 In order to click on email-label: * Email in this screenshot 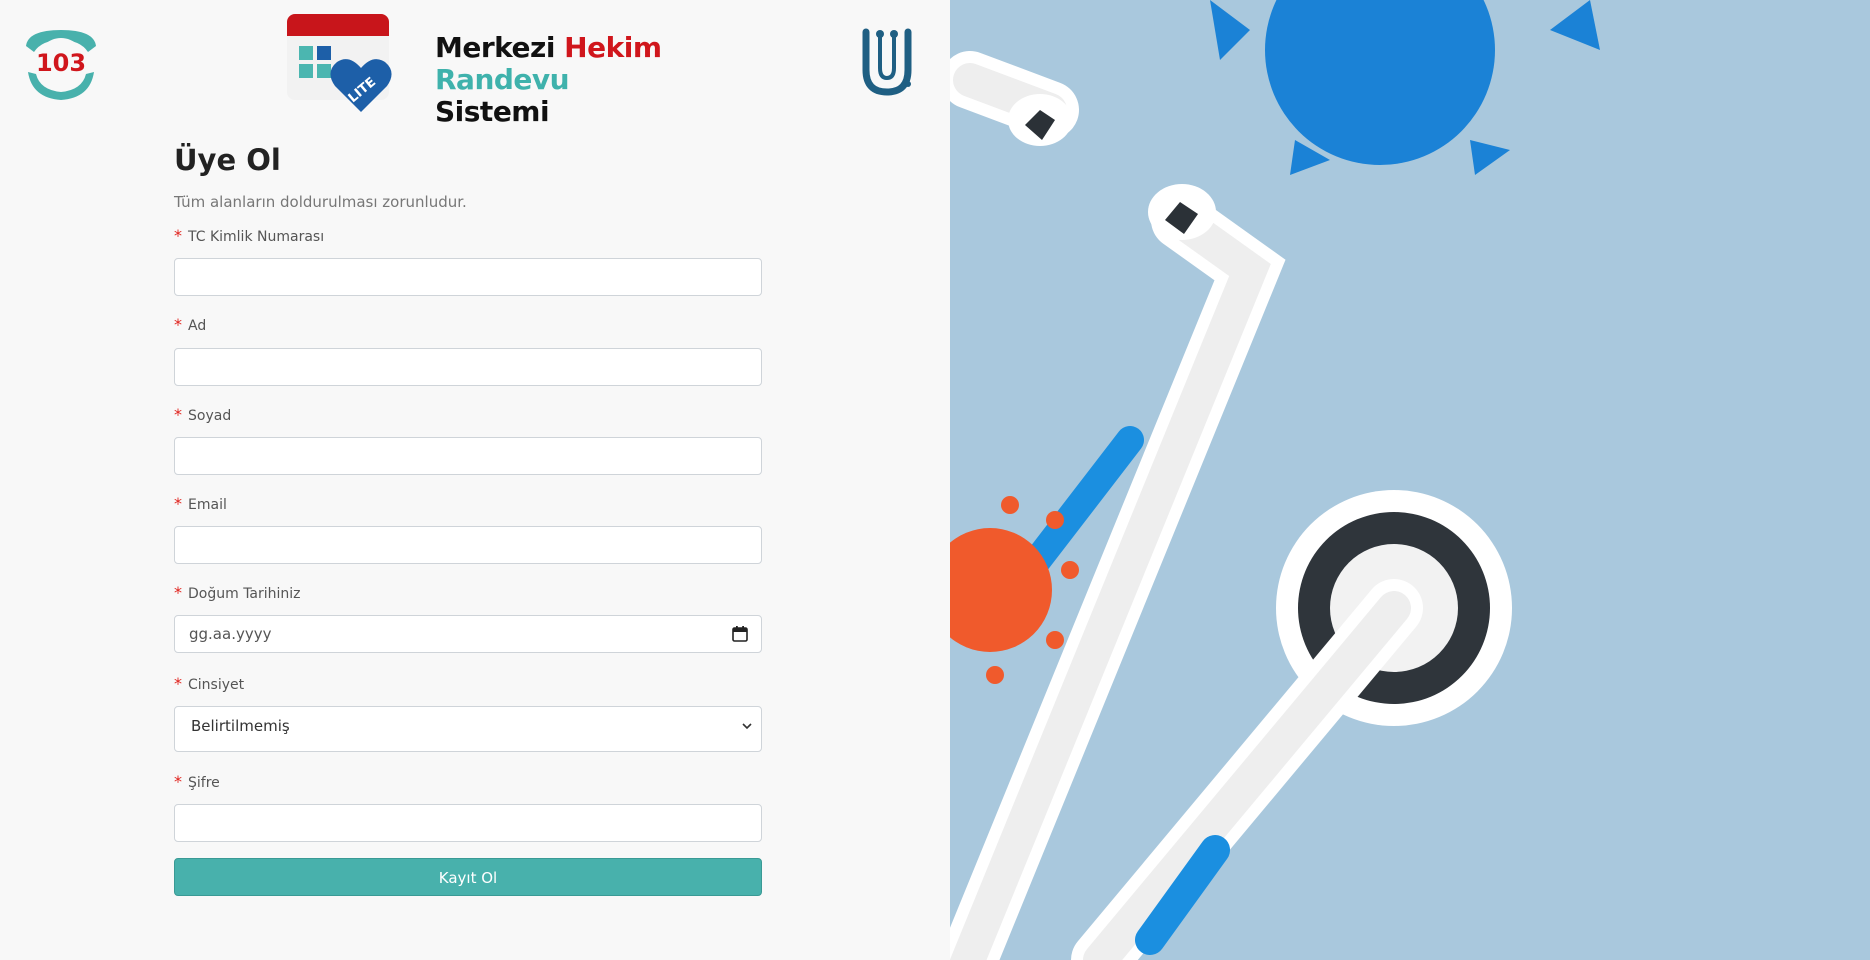, I will do `click(200, 504)`.